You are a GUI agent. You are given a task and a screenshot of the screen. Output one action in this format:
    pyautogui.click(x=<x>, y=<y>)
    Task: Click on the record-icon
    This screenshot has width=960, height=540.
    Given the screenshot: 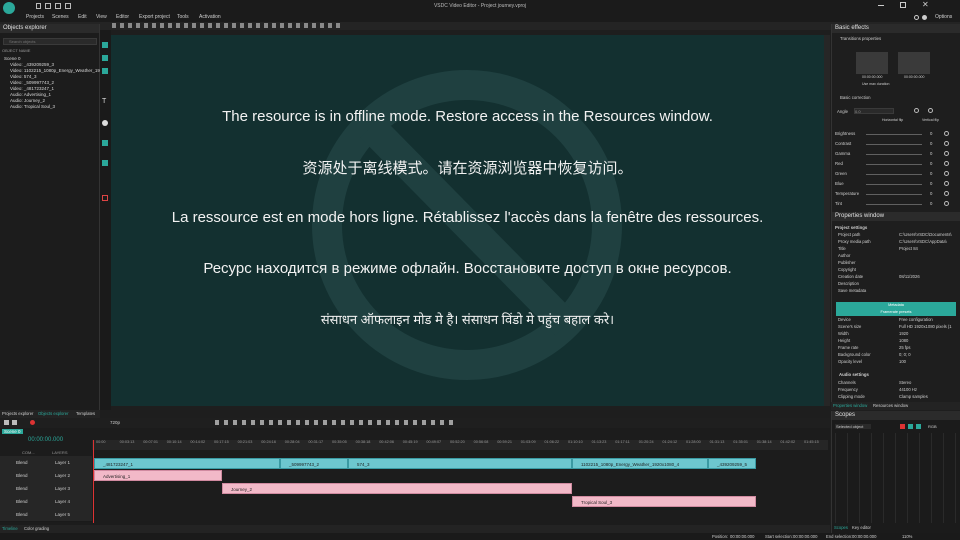 What is the action you would take?
    pyautogui.click(x=32, y=422)
    